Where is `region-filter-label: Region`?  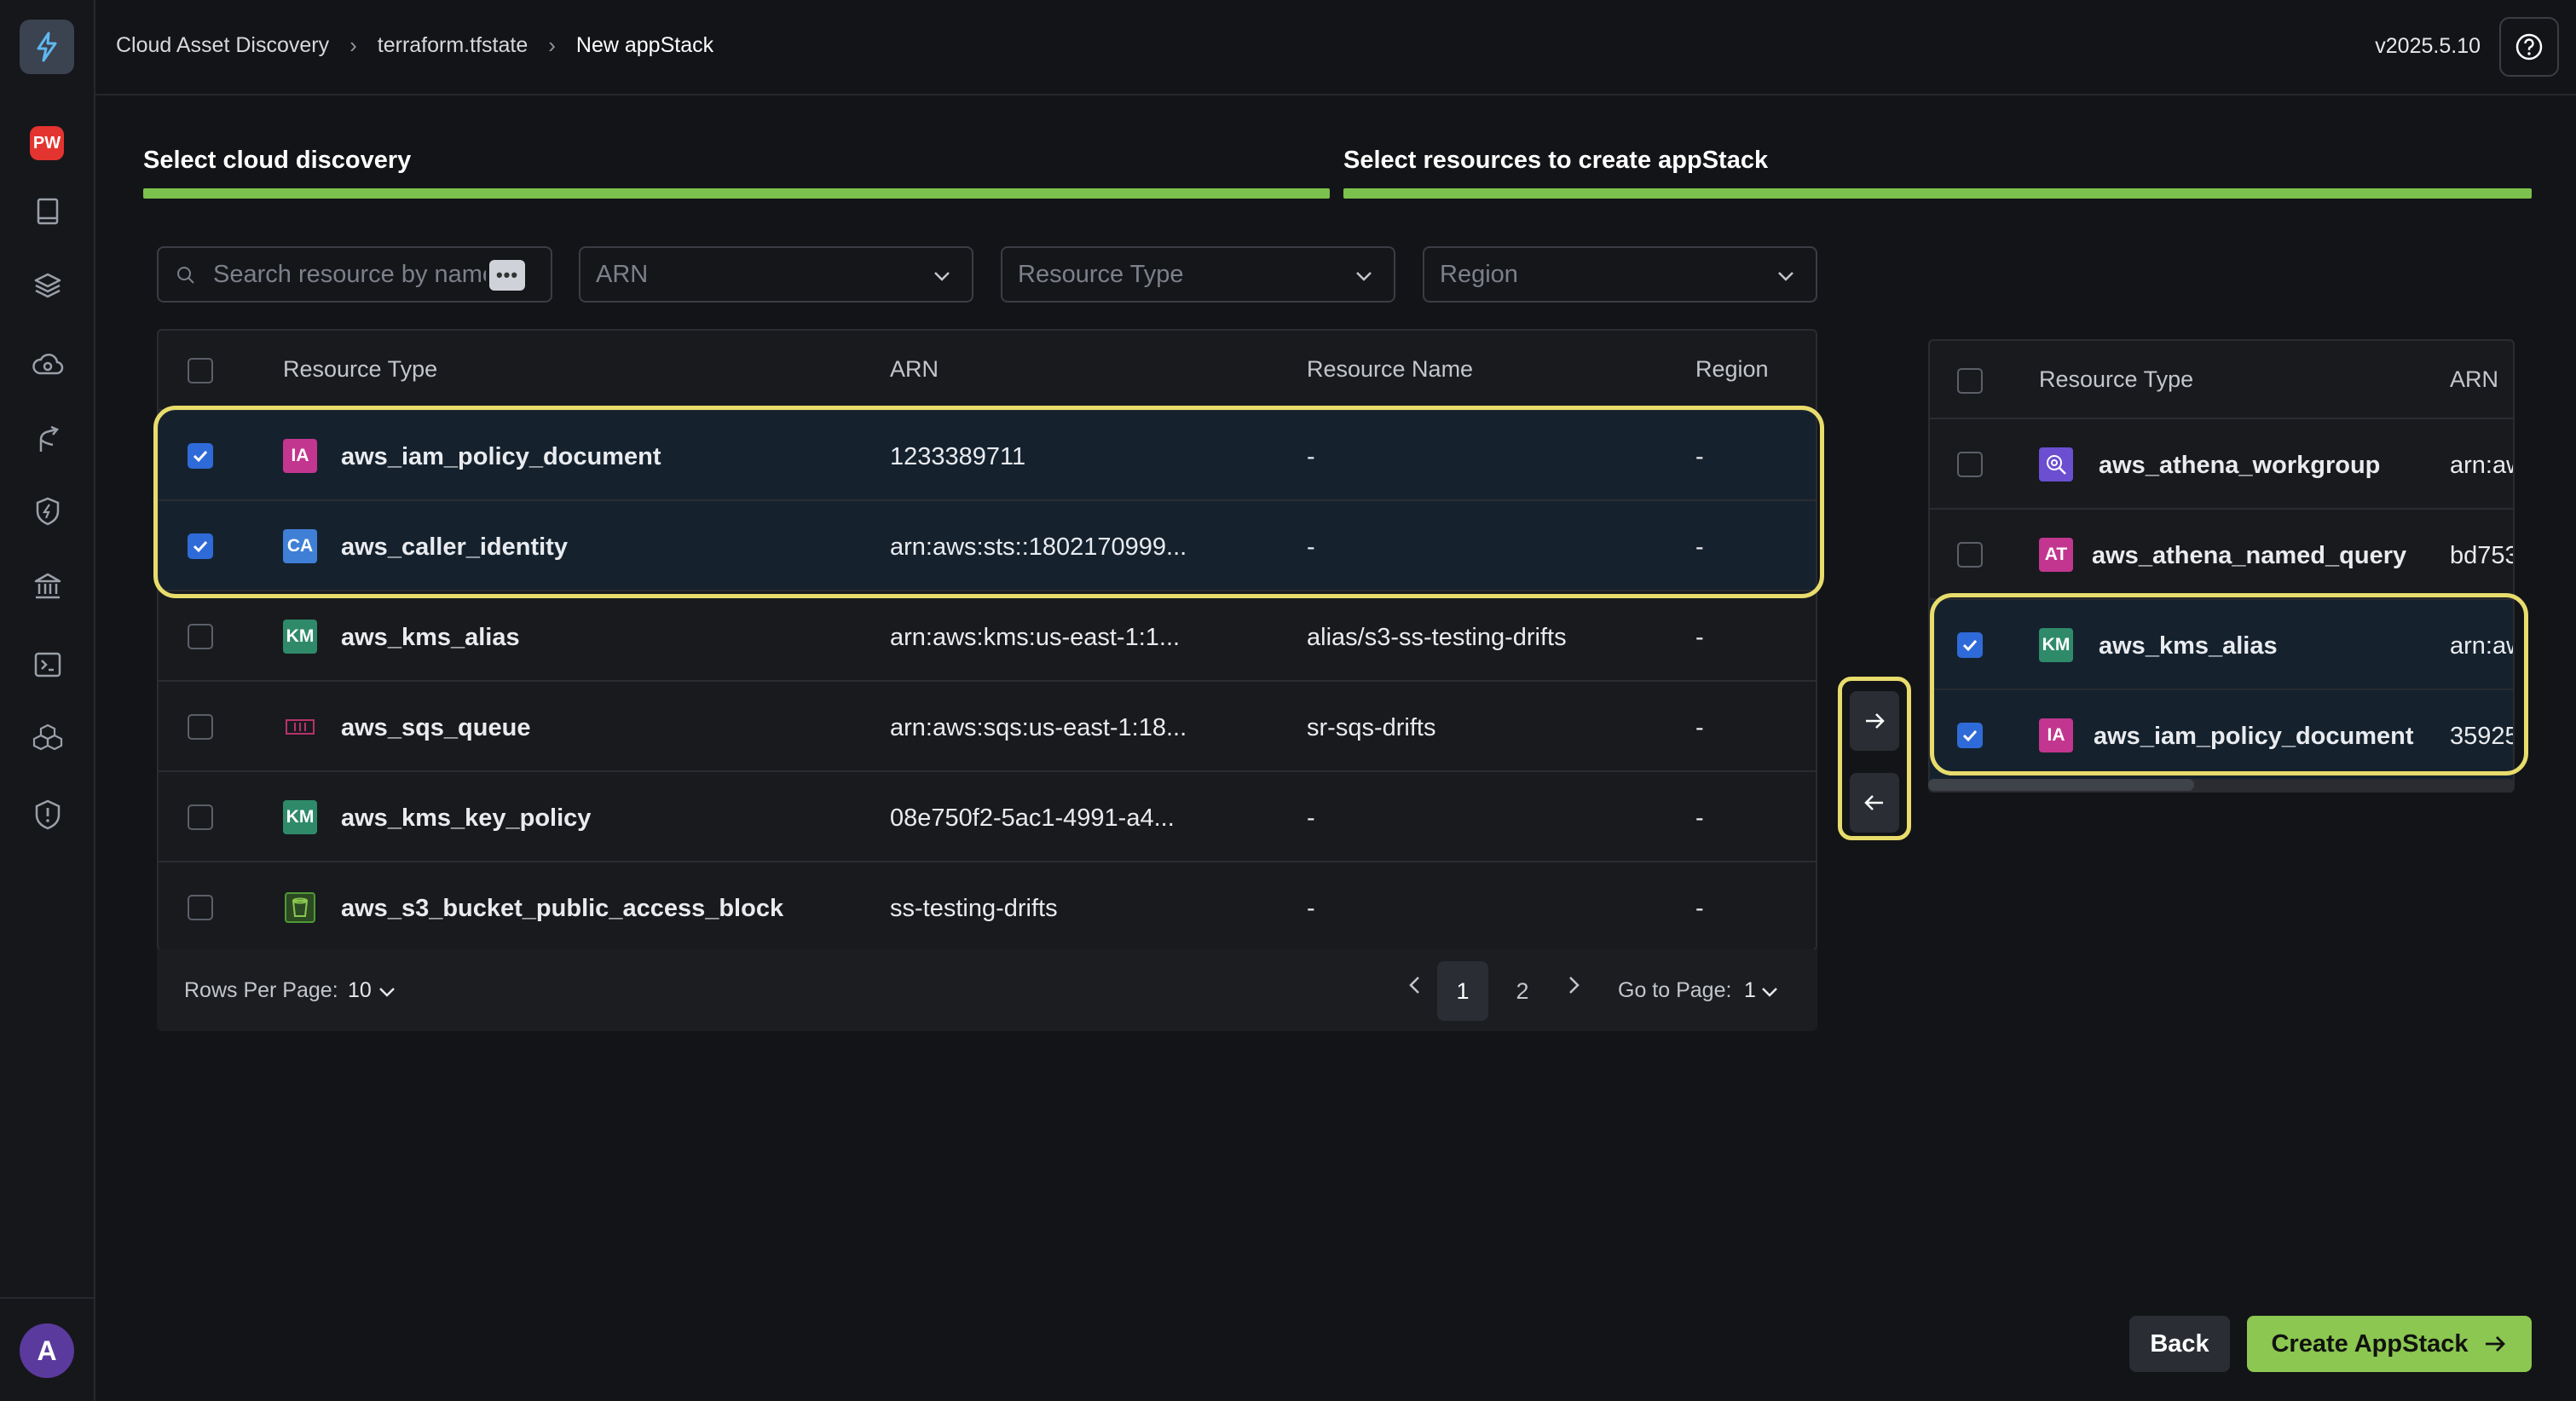
region-filter-label: Region is located at coordinates (1479, 274).